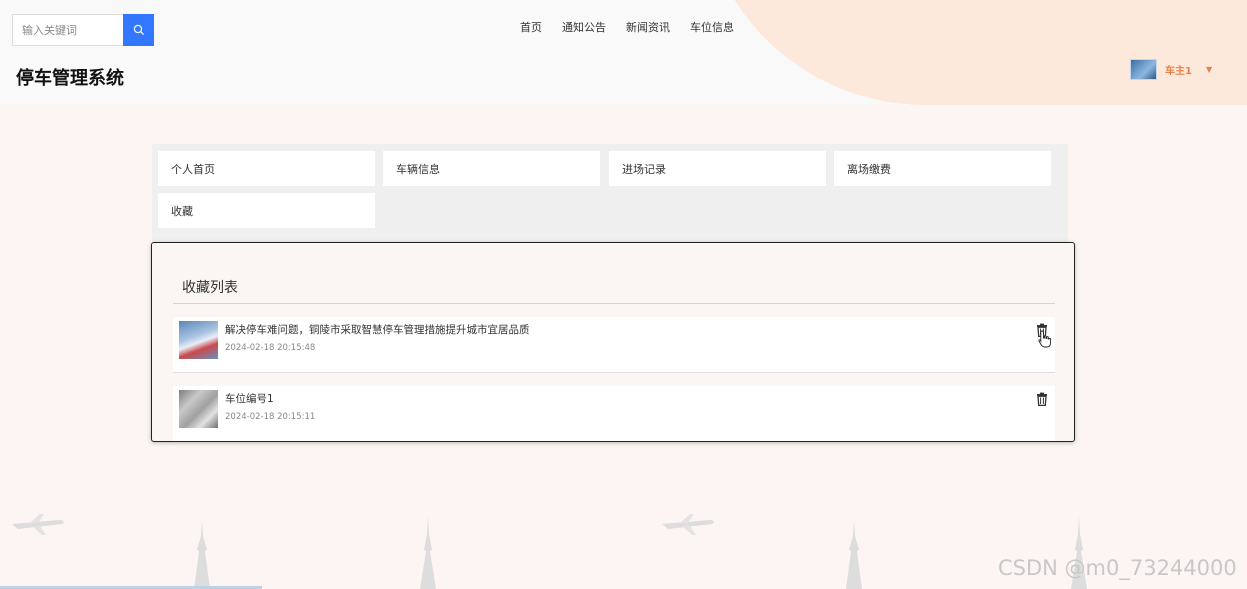 This screenshot has width=1247, height=589. What do you see at coordinates (70, 78) in the screenshot?
I see `site-title: 停车管理系统` at bounding box center [70, 78].